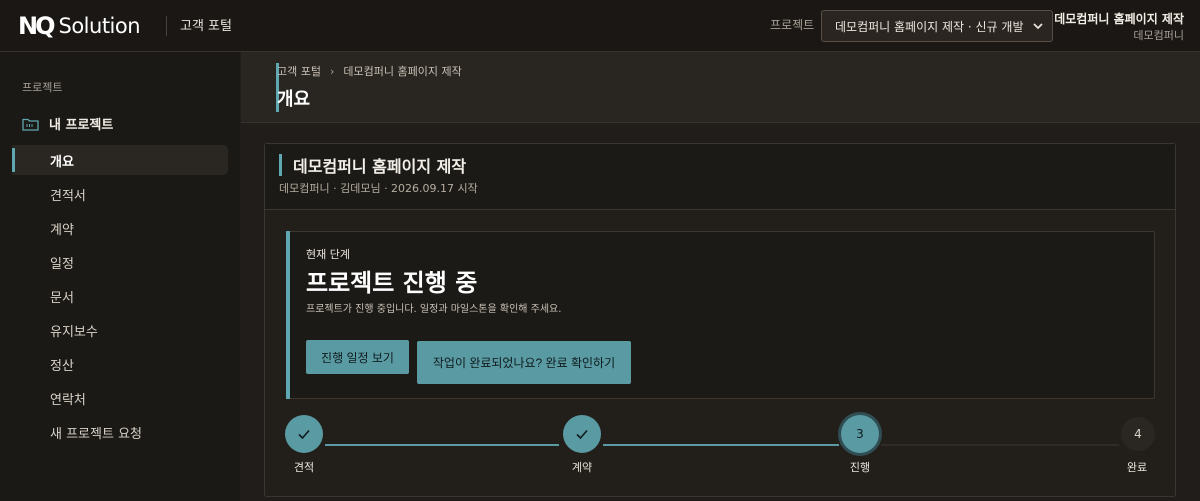 The height and width of the screenshot is (501, 1200). Describe the element at coordinates (1158, 35) in the screenshot. I see `user-company: 데모컴퍼니` at that location.